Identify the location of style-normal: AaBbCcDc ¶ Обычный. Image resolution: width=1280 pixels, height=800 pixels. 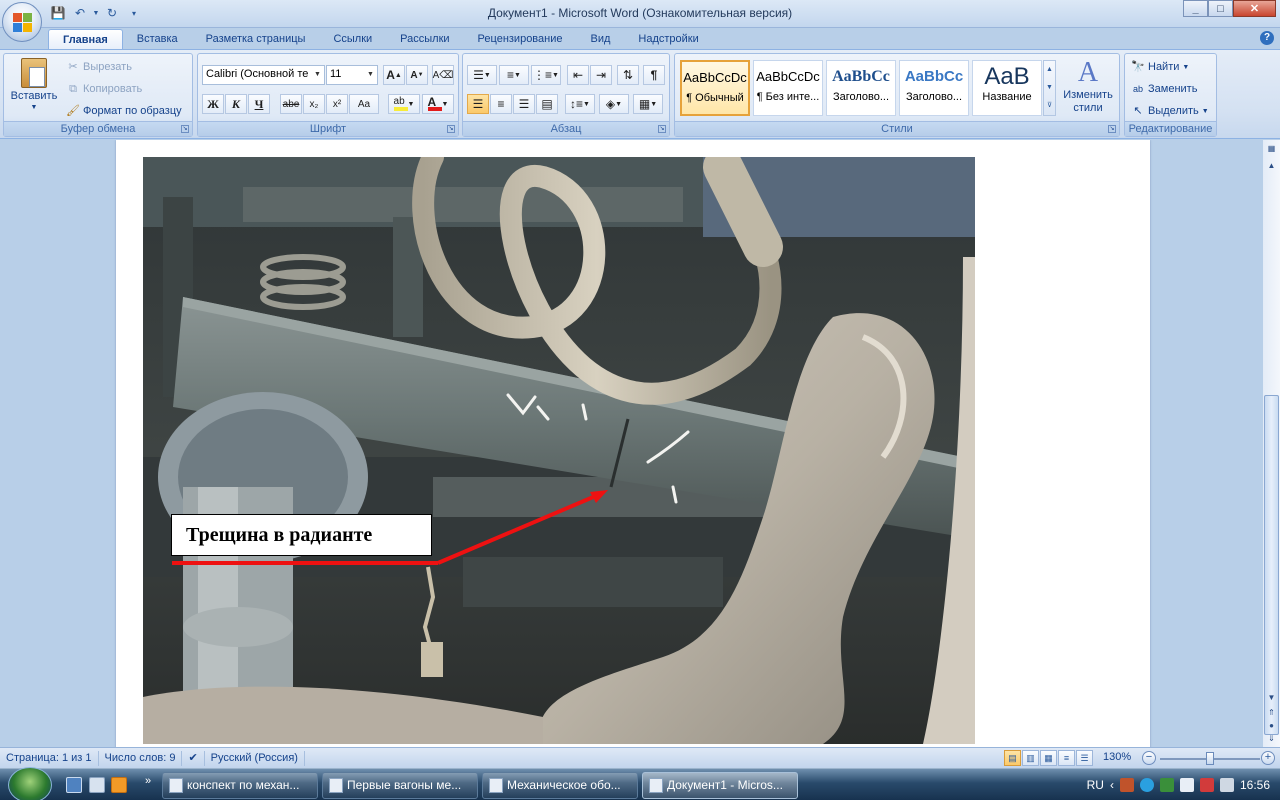
(715, 88).